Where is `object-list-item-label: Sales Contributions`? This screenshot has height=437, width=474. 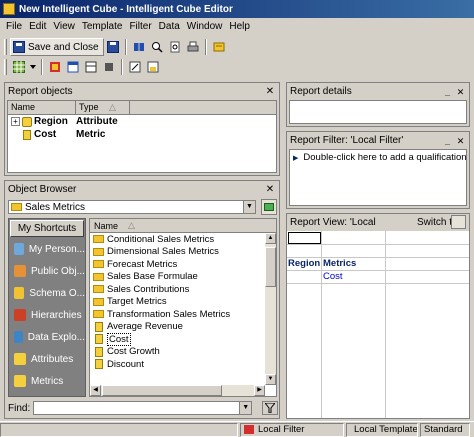 object-list-item-label: Sales Contributions is located at coordinates (148, 289).